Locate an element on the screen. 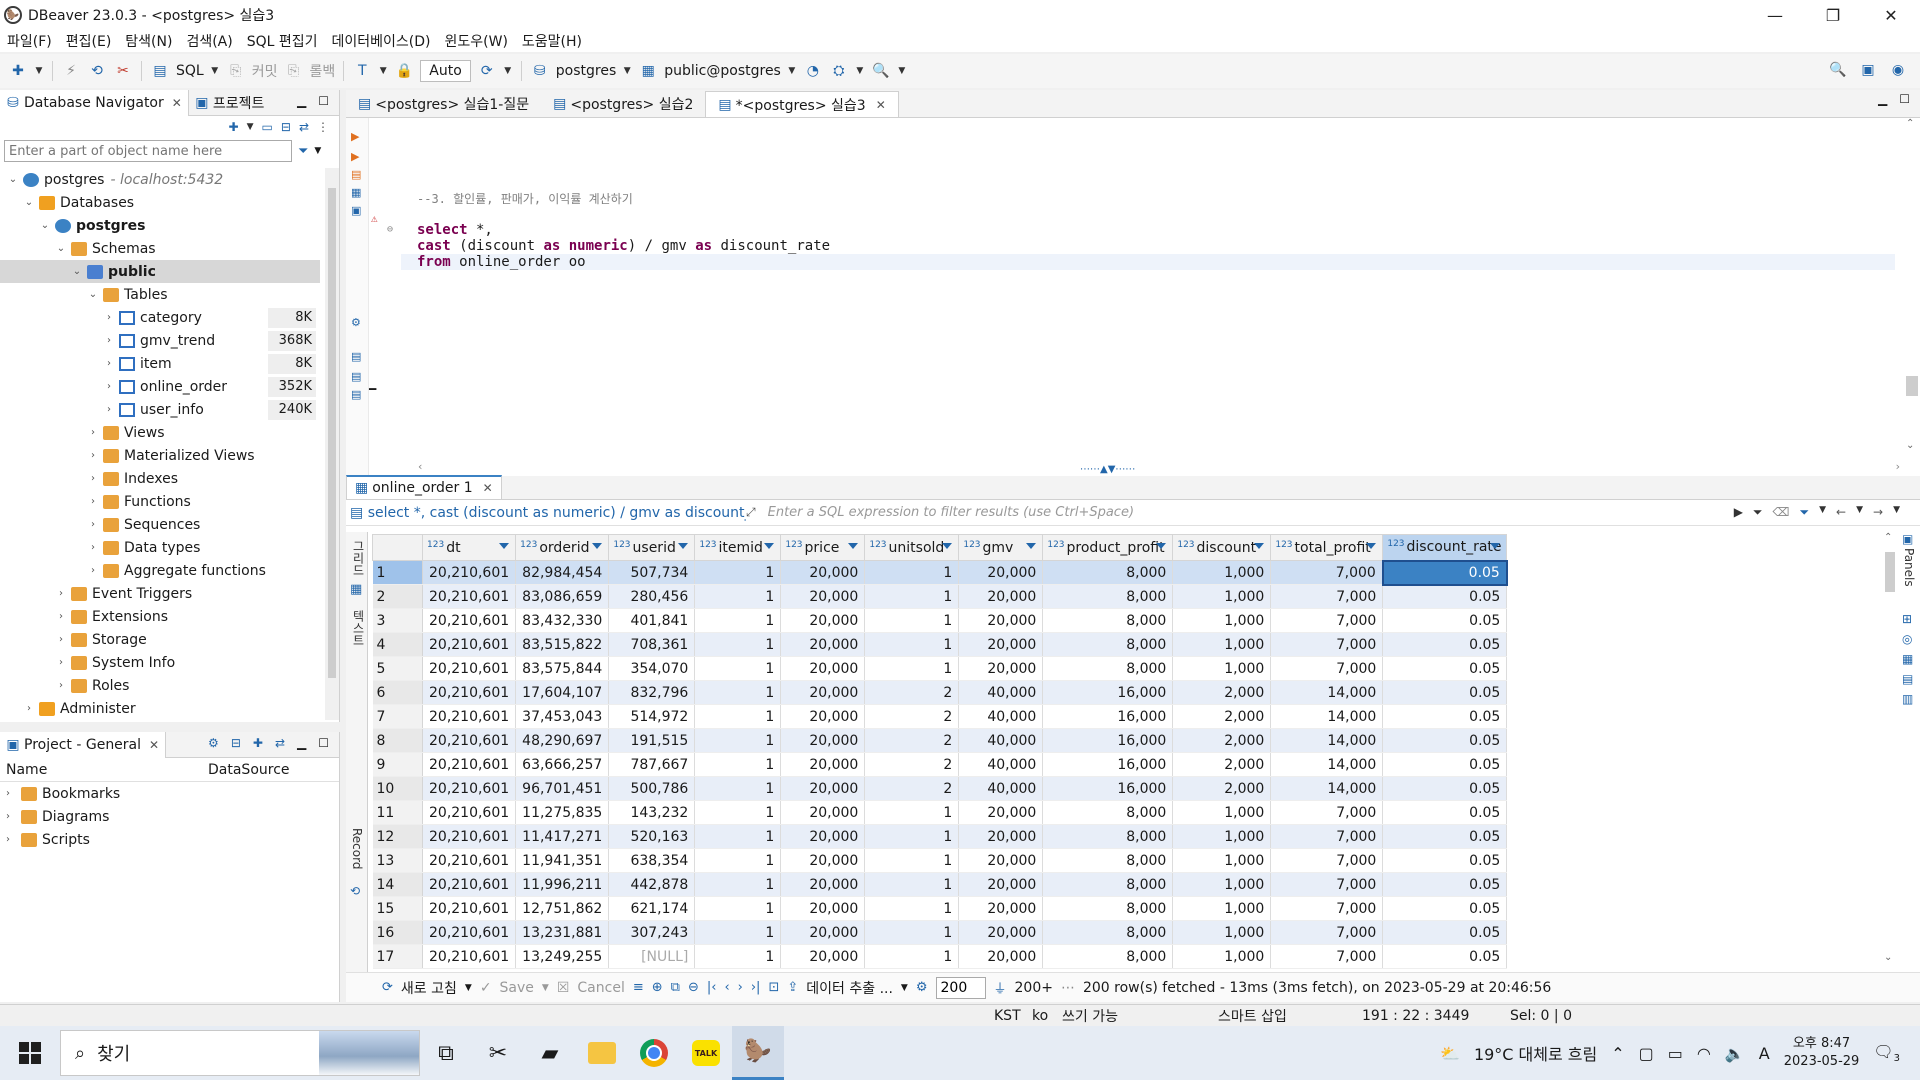 The width and height of the screenshot is (1920, 1080). new-connection-icon: ✚ is located at coordinates (234, 127).